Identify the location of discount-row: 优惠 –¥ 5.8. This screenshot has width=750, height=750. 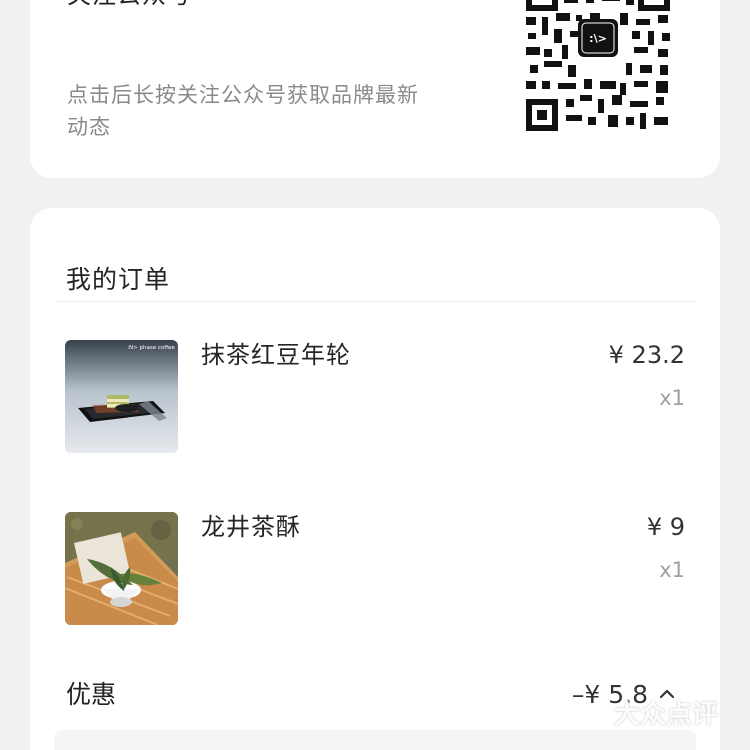
(376, 698).